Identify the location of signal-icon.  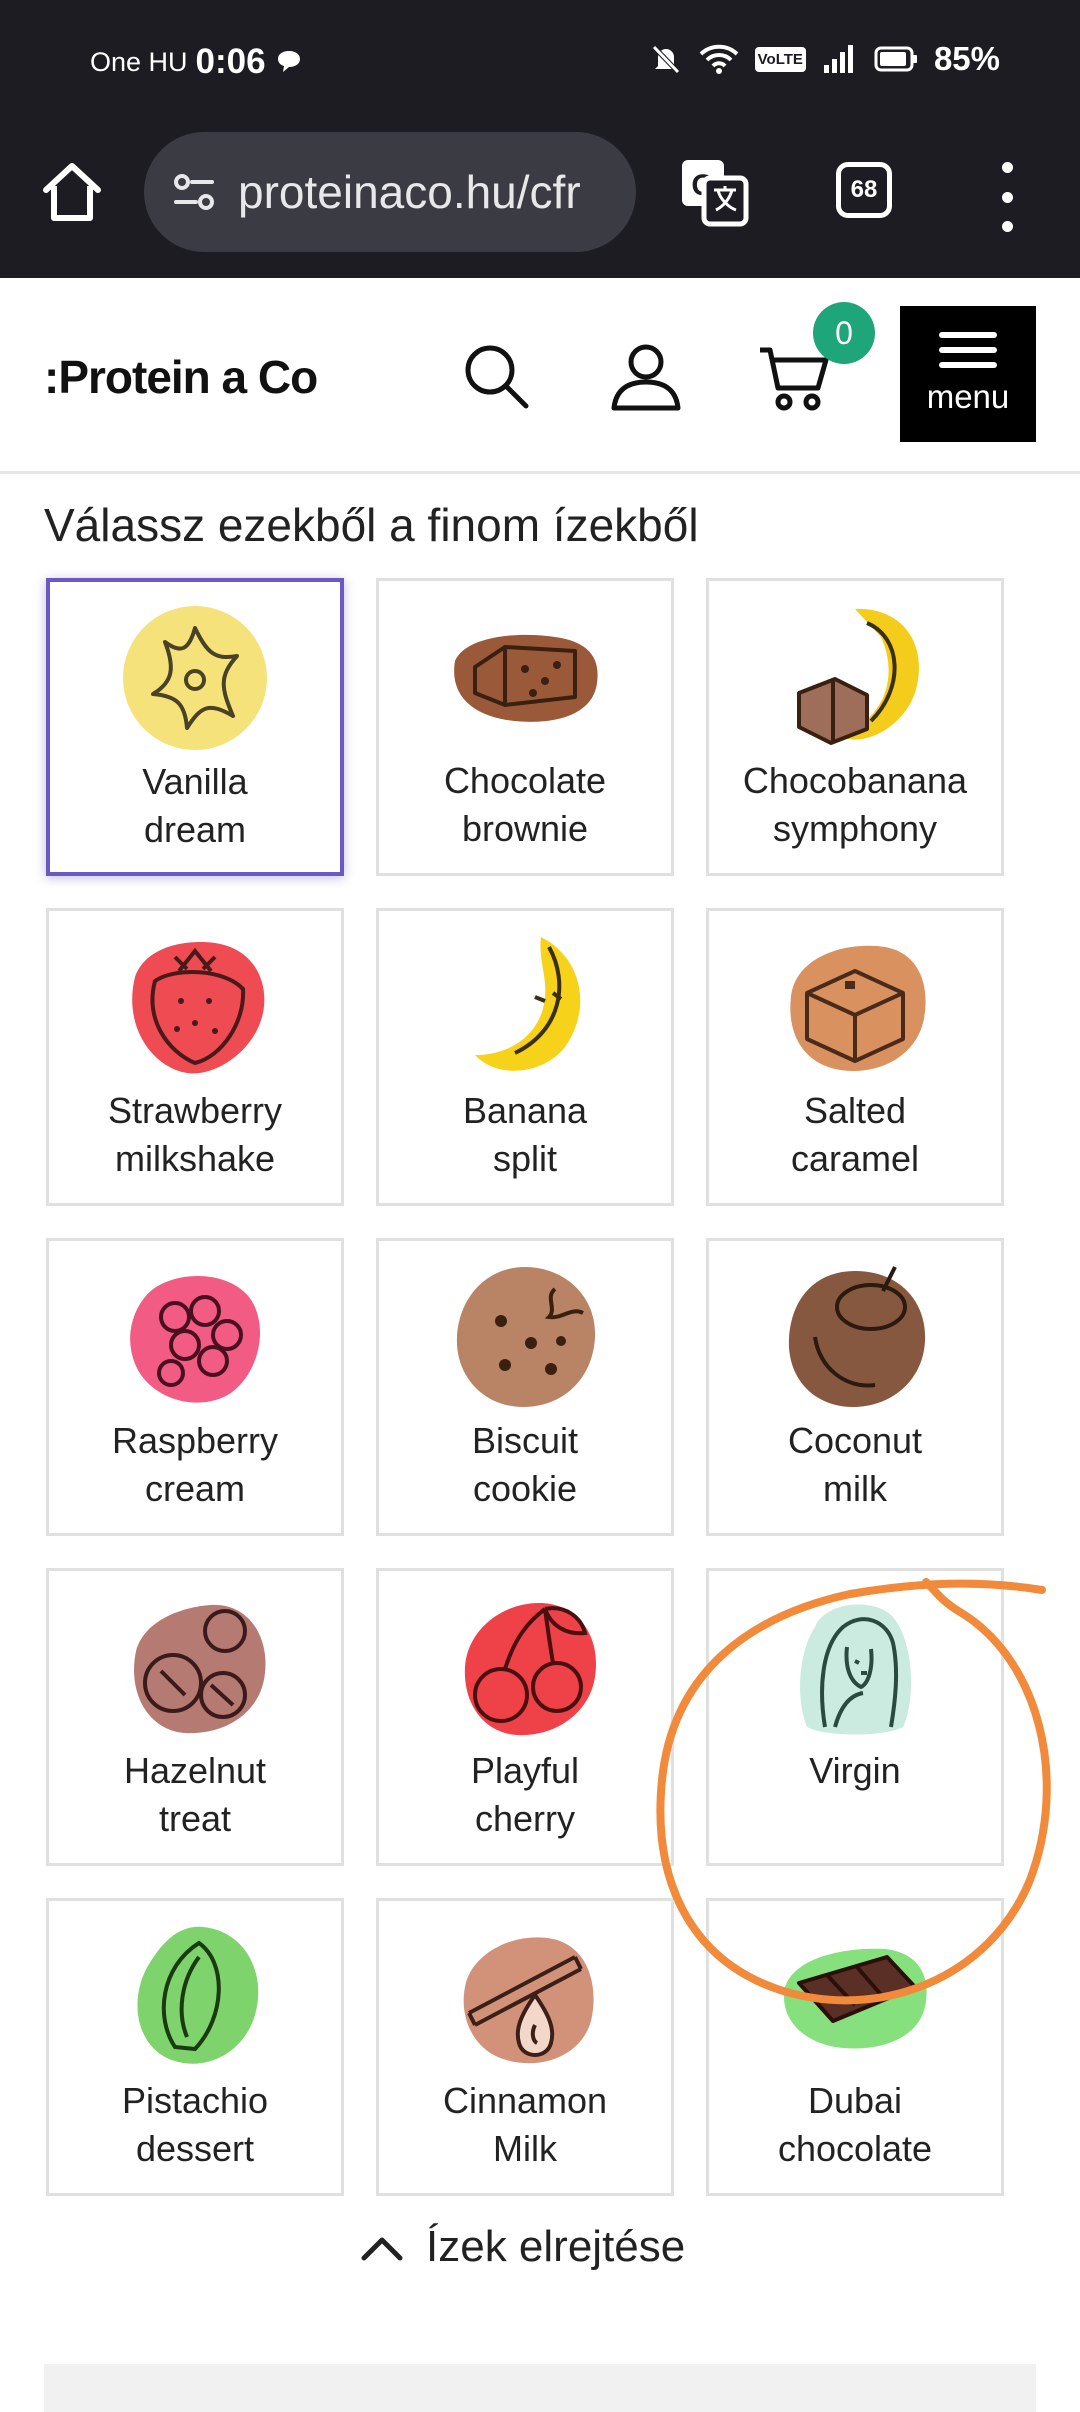
(838, 59).